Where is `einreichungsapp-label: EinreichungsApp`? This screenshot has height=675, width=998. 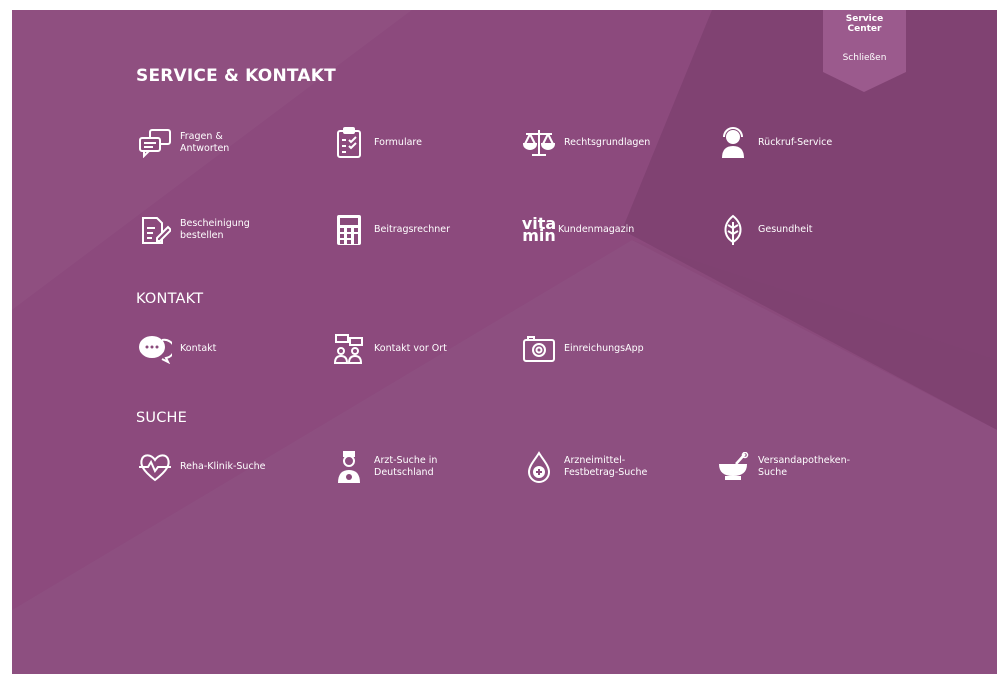 einreichungsapp-label: EinreichungsApp is located at coordinates (604, 348).